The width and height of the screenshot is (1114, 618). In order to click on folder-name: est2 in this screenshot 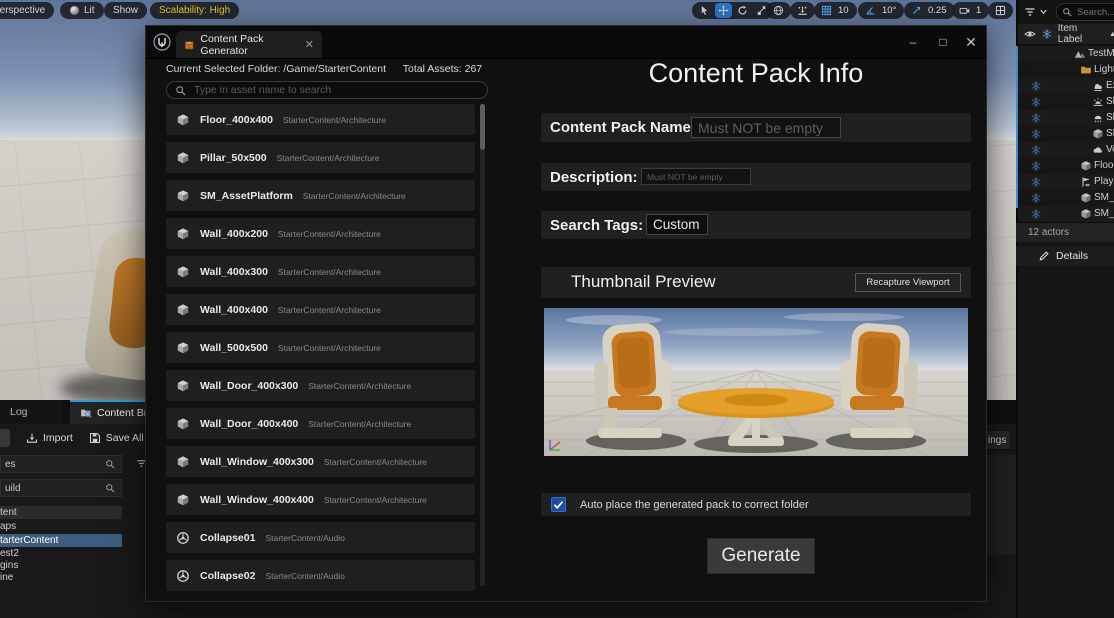, I will do `click(9, 553)`.